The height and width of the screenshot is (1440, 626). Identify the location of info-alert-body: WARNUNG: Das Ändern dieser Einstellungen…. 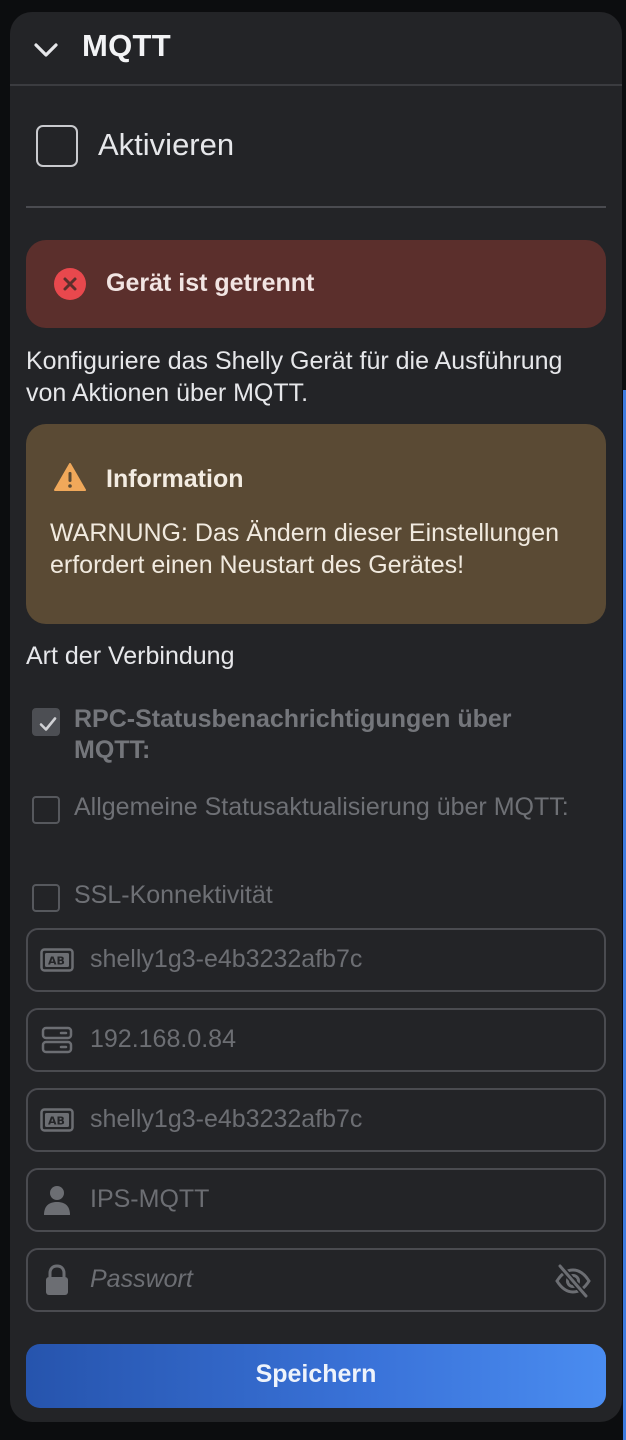
(305, 549).